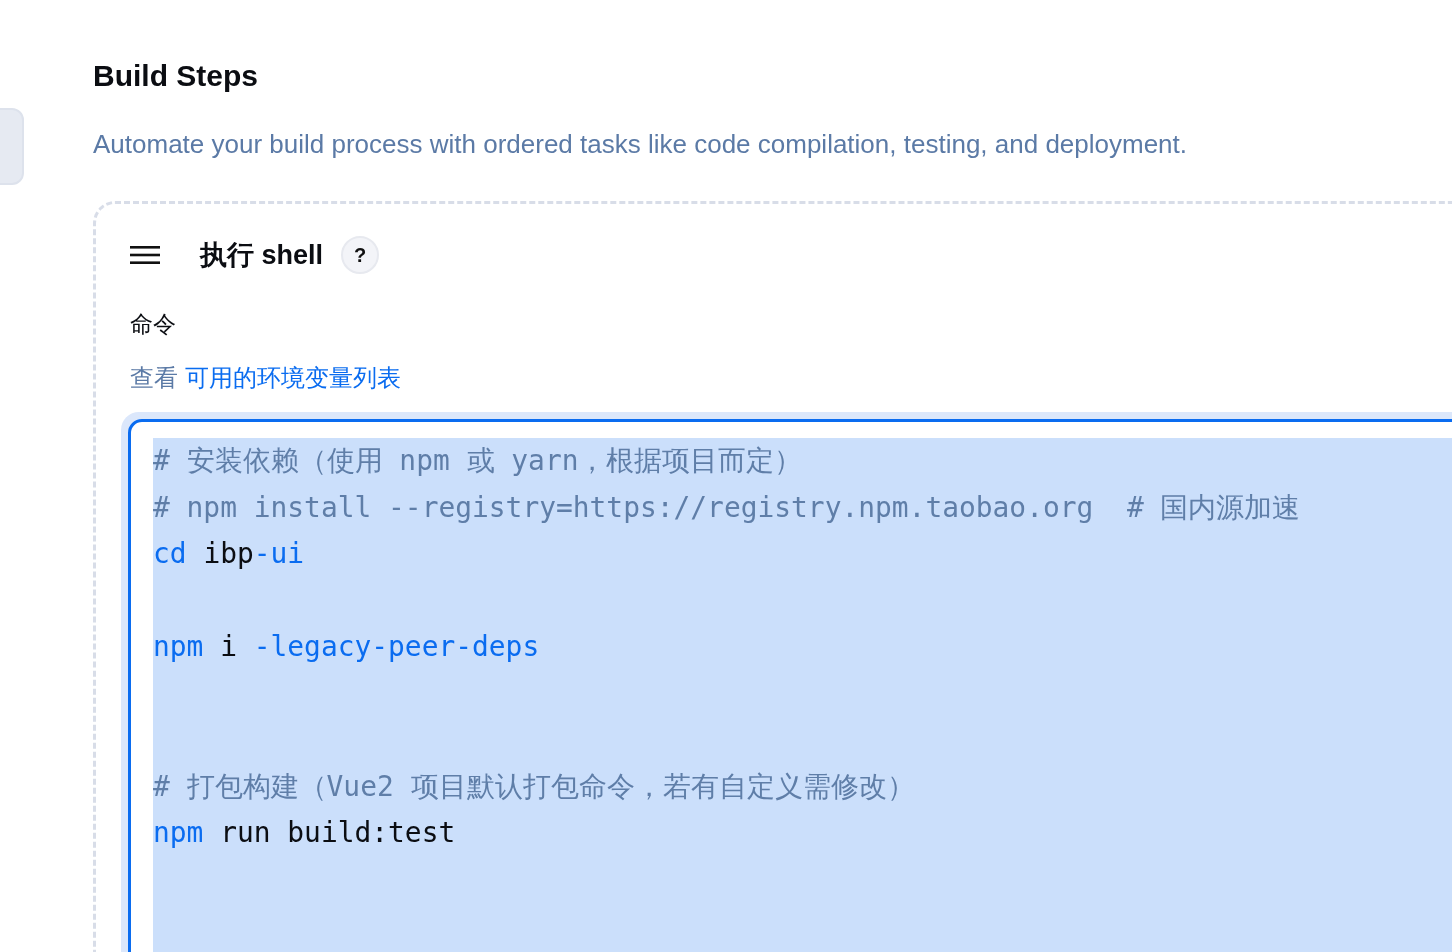 This screenshot has width=1452, height=952. What do you see at coordinates (478, 461) in the screenshot?
I see `code-line: # 安装依赖（使用 npm 或 yarn，根据项目而定）` at bounding box center [478, 461].